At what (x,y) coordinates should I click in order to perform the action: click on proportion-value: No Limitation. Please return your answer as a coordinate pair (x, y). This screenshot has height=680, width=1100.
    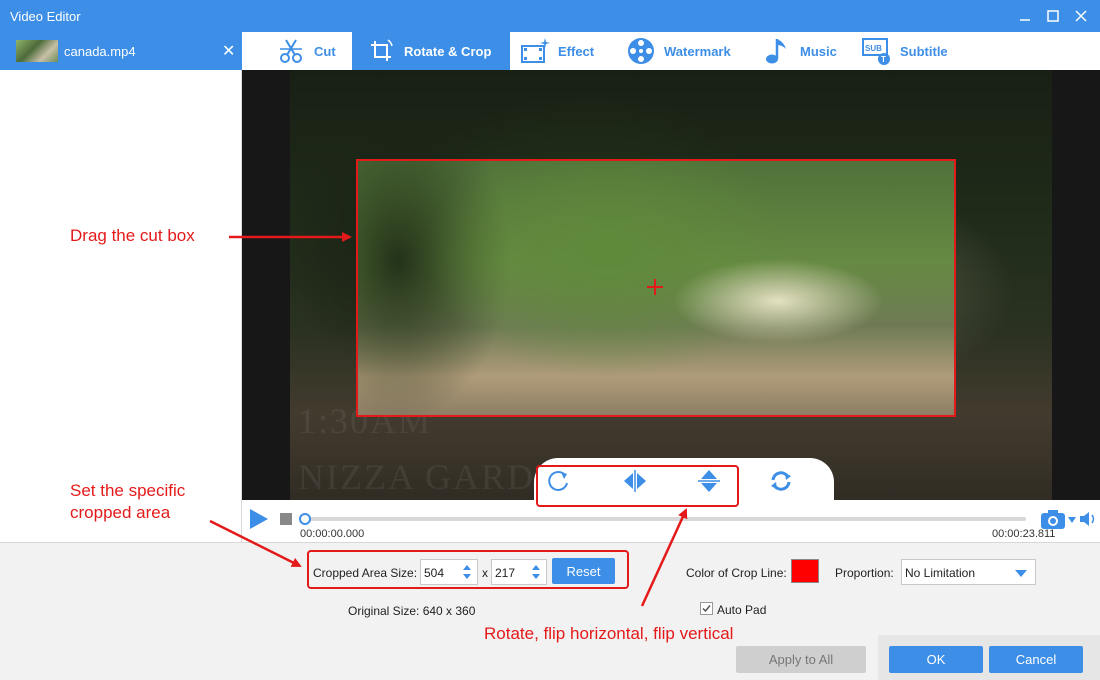
    Looking at the image, I should click on (940, 573).